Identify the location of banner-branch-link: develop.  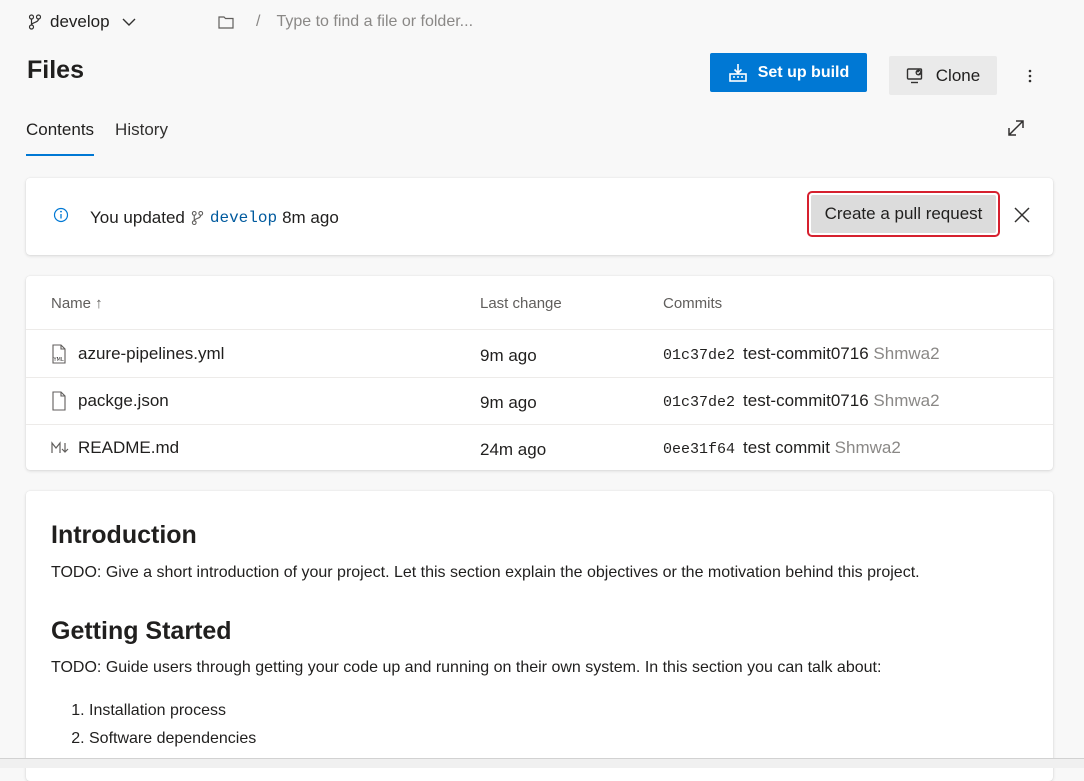
(243, 218).